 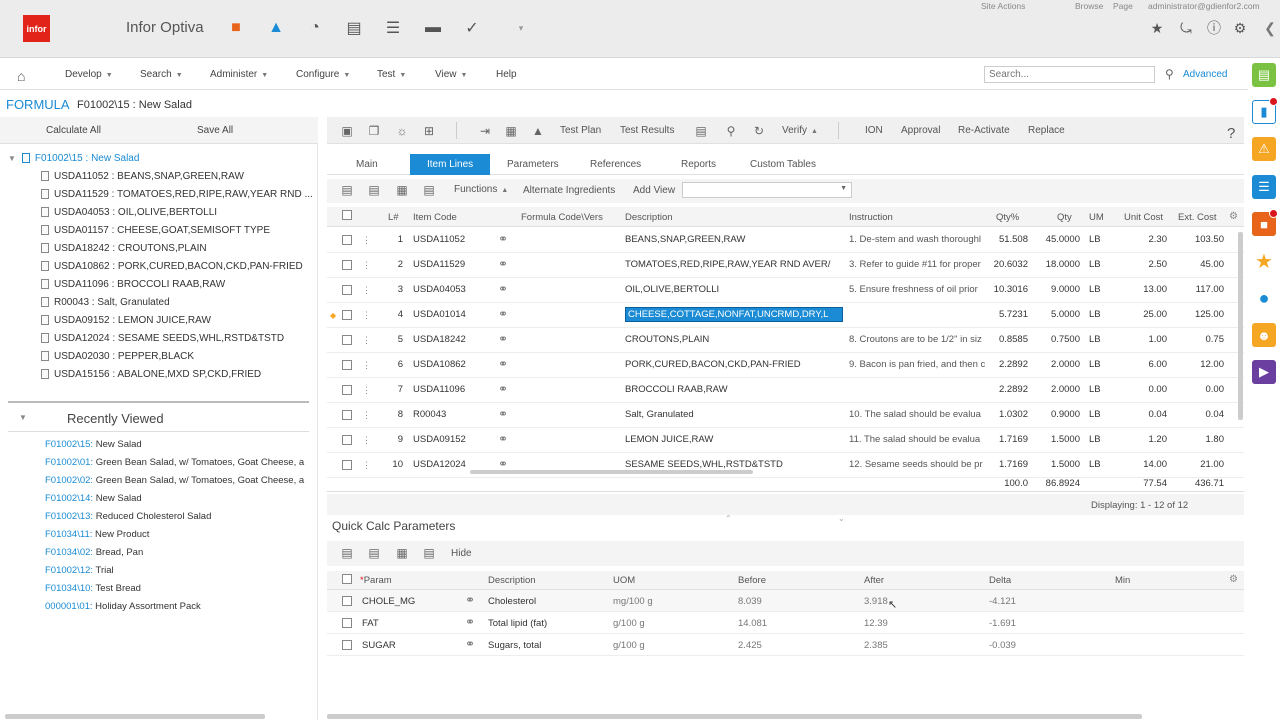 What do you see at coordinates (521, 28) in the screenshot?
I see `more-chevron-icon: ▾` at bounding box center [521, 28].